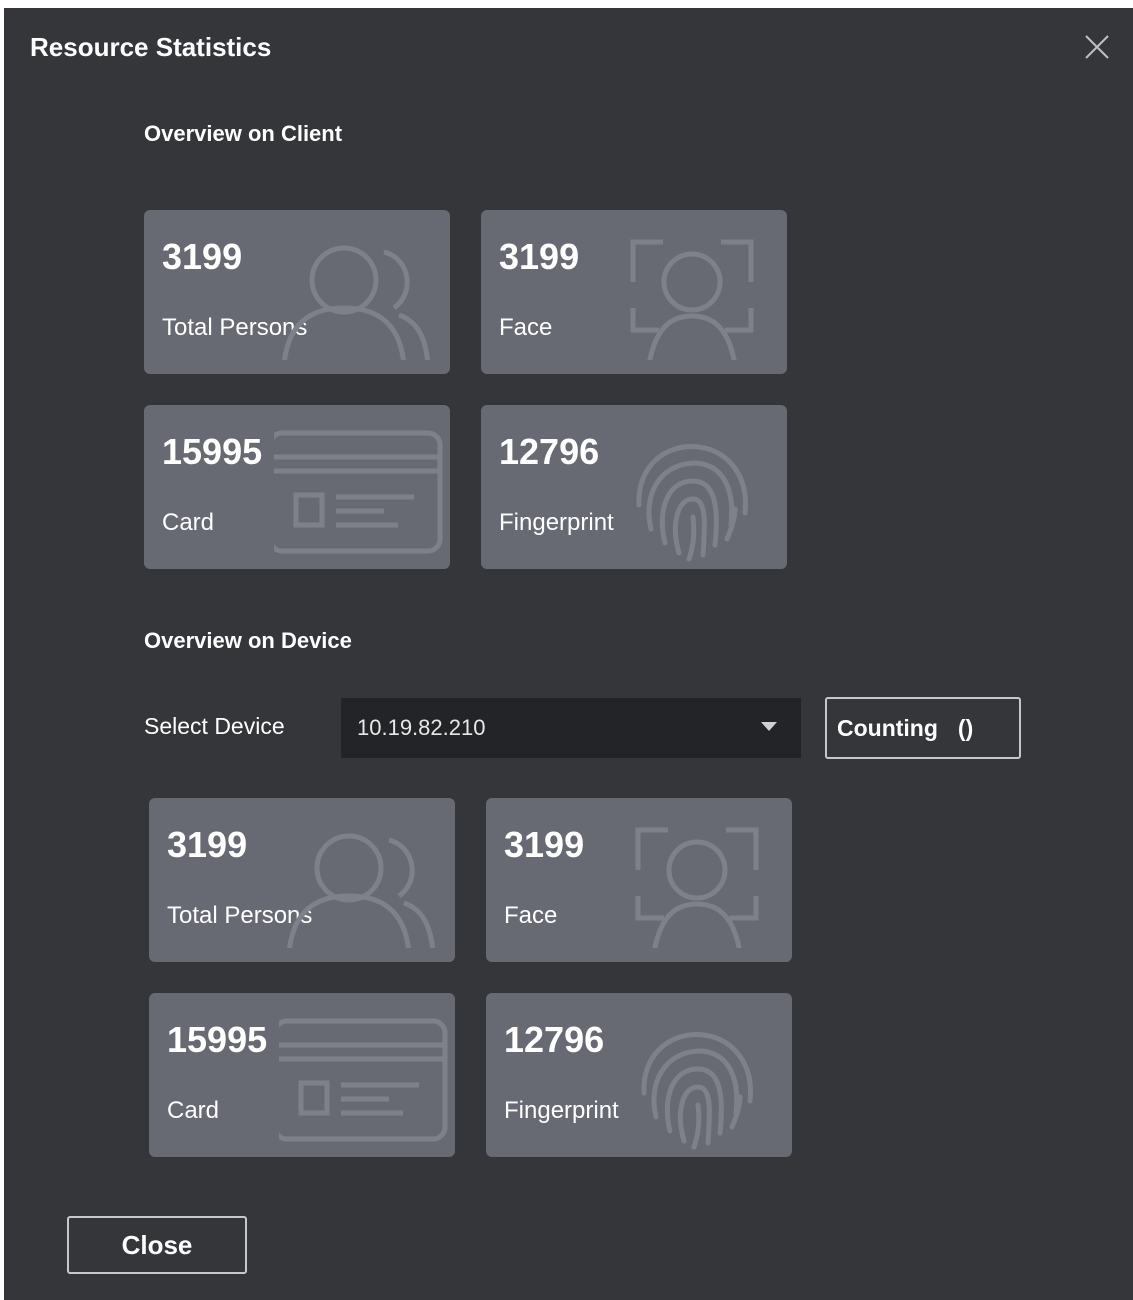 This screenshot has height=1300, width=1133. I want to click on client-stat-card: 15995 Card, so click(297, 487).